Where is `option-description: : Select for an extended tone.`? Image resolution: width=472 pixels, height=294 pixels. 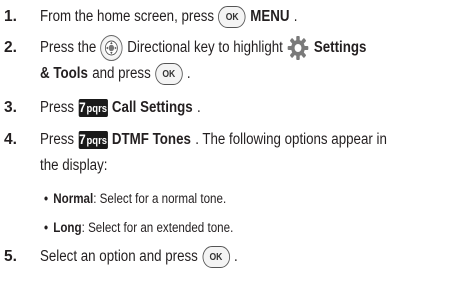
option-description: : Select for an extended tone. is located at coordinates (157, 227).